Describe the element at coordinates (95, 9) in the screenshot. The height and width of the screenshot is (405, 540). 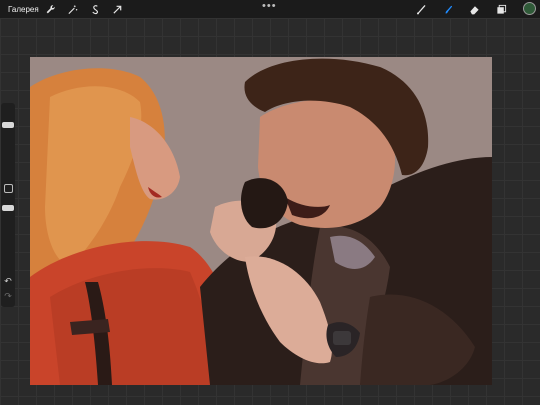
I see `selection-icon` at that location.